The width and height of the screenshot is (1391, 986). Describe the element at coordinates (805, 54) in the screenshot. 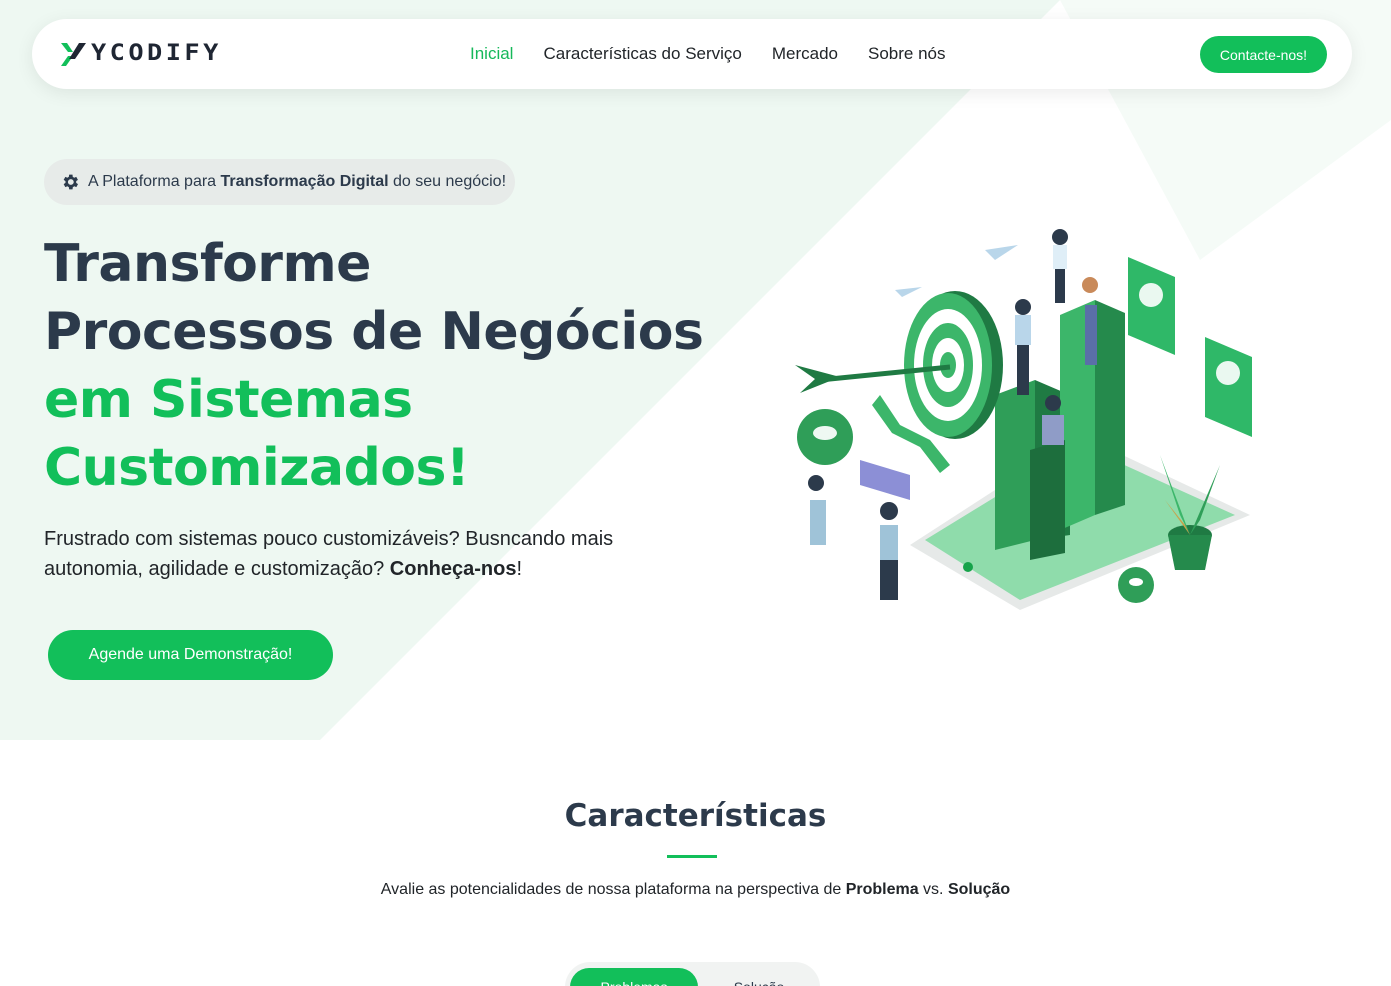

I see `nav-item-mercado: Mercado` at that location.